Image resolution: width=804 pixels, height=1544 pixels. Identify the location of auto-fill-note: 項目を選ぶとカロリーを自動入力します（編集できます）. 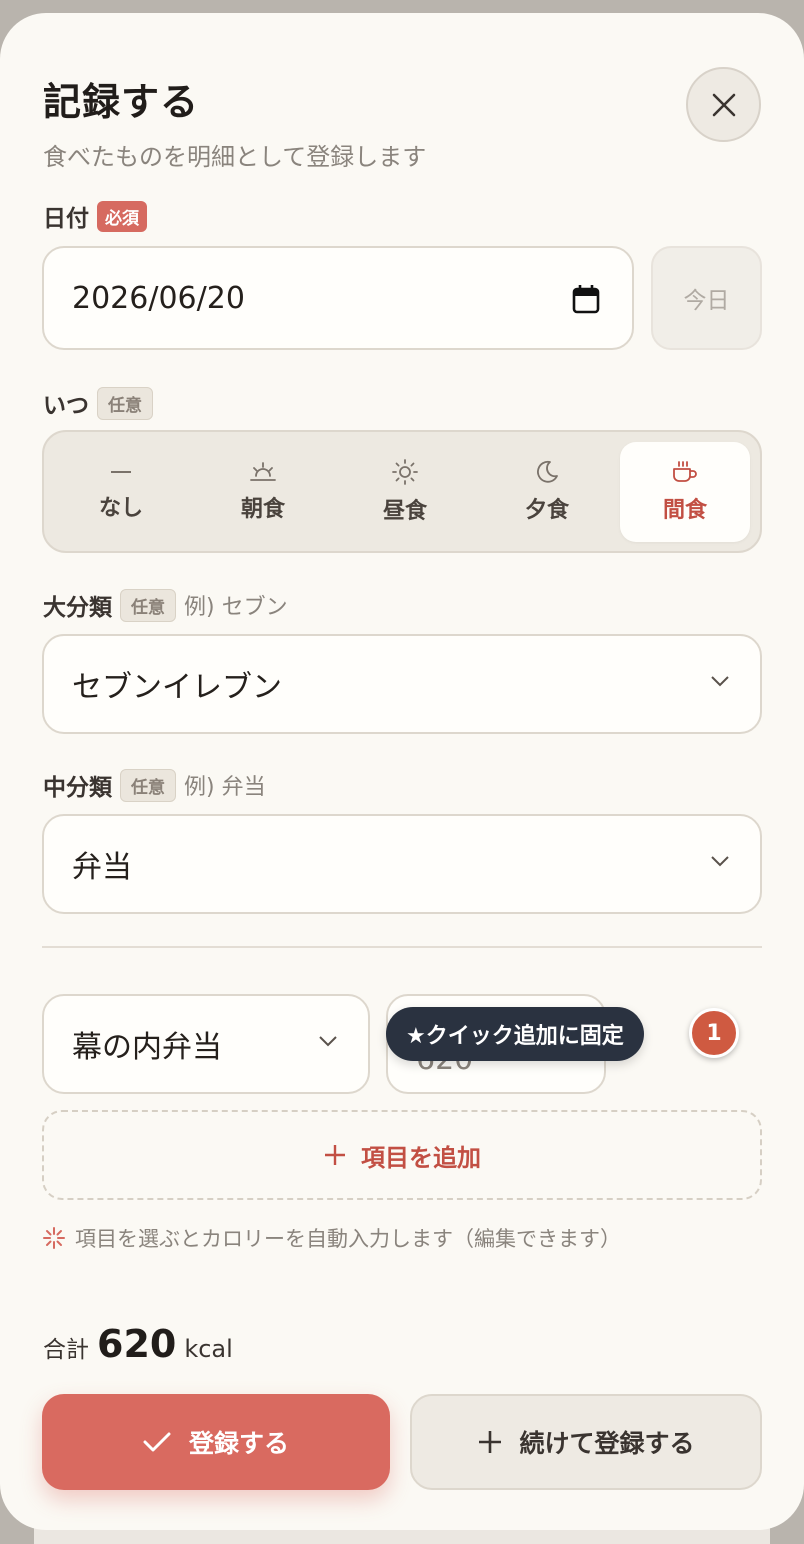
(332, 1238).